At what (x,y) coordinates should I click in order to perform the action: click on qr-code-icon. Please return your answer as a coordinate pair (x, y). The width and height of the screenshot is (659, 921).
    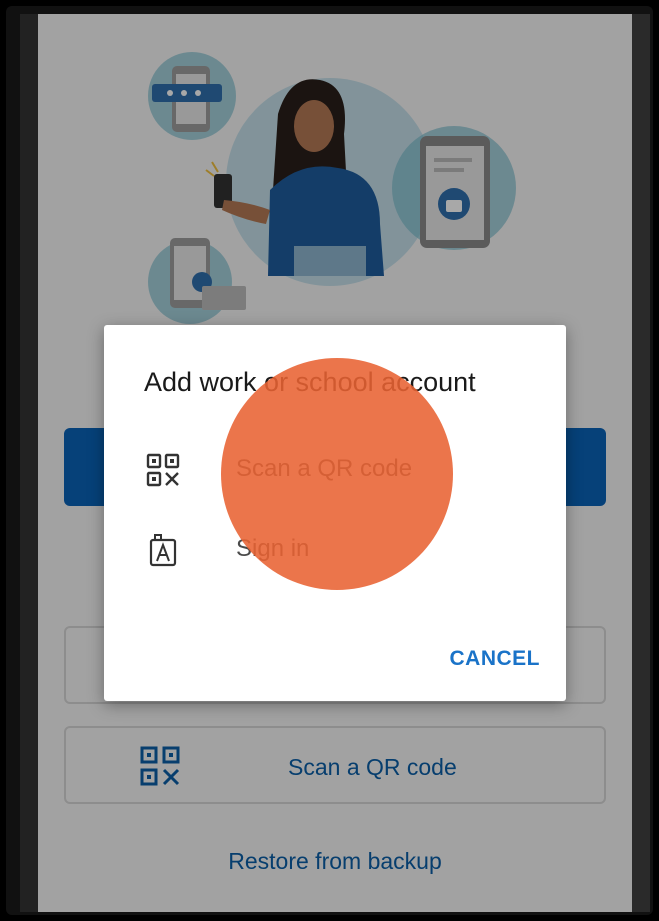
    Looking at the image, I should click on (163, 470).